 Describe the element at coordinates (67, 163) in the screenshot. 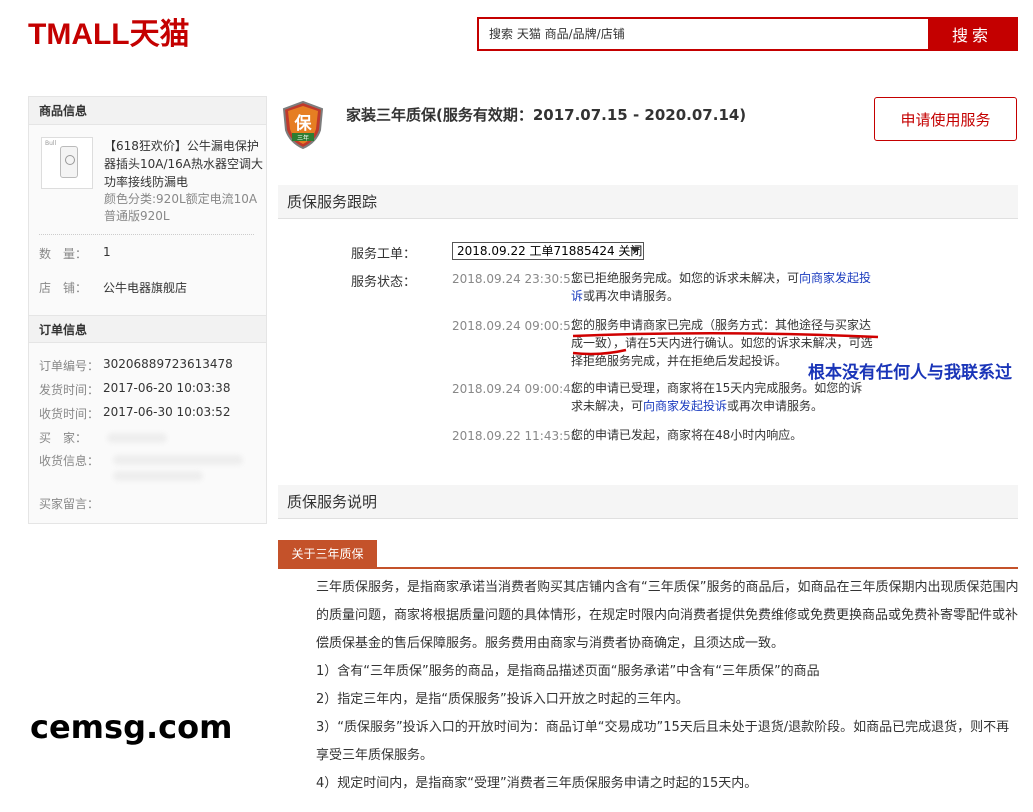

I see `product-thumbnail: Bull` at that location.